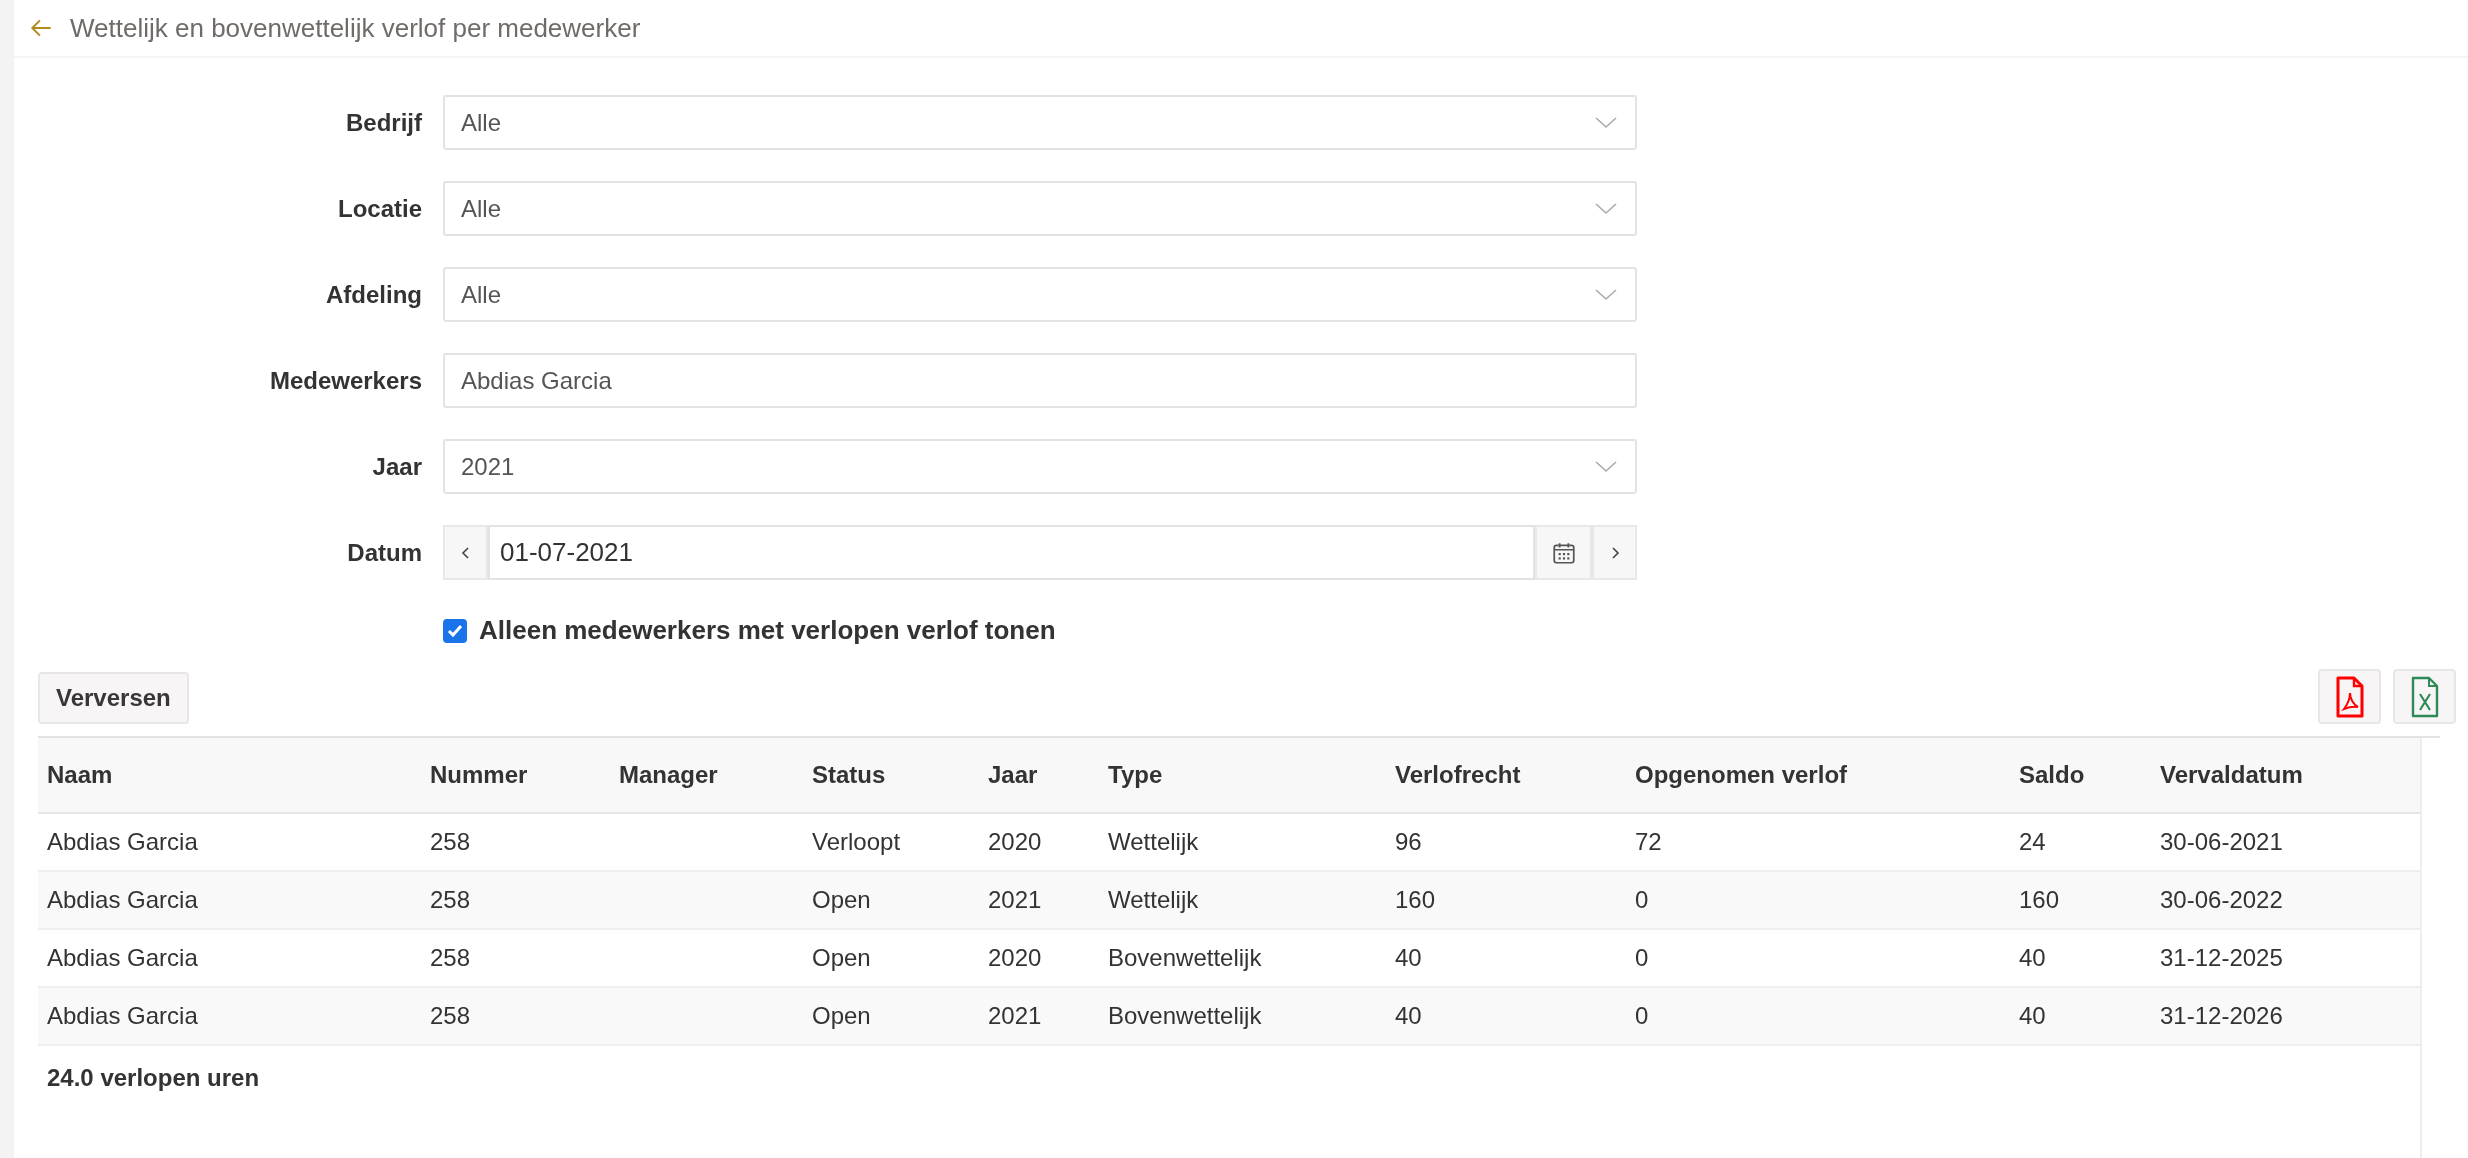 This screenshot has height=1158, width=2468. What do you see at coordinates (767, 630) in the screenshot?
I see `checkbox-label: Alleen medewerkers met verlopen verlof tonen` at bounding box center [767, 630].